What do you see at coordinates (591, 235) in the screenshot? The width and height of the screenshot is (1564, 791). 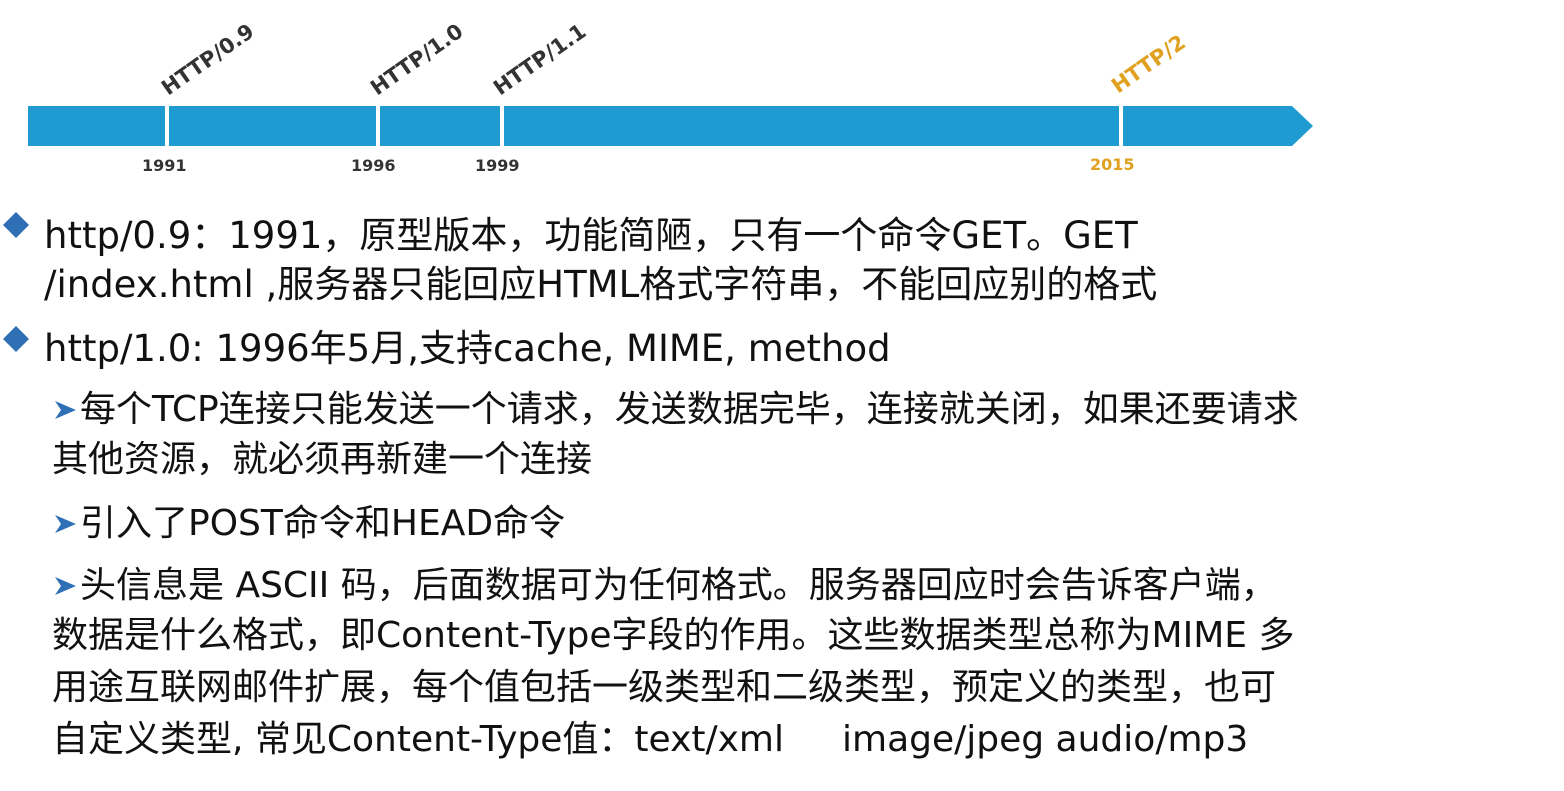 I see `http09-description: http/0.9：1991，原型版本，功能简陋，只有一个命令GET。GET` at bounding box center [591, 235].